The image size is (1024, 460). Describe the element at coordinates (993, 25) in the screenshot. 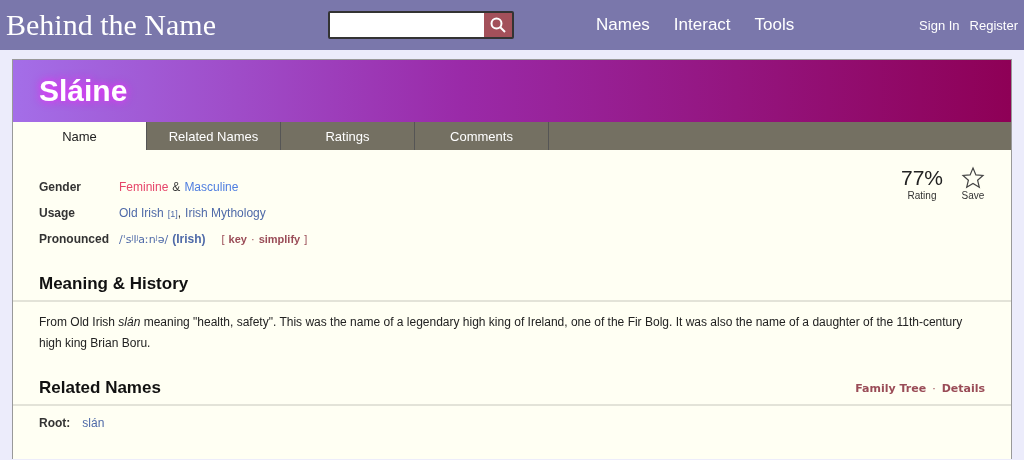

I see `account-link: Register` at that location.